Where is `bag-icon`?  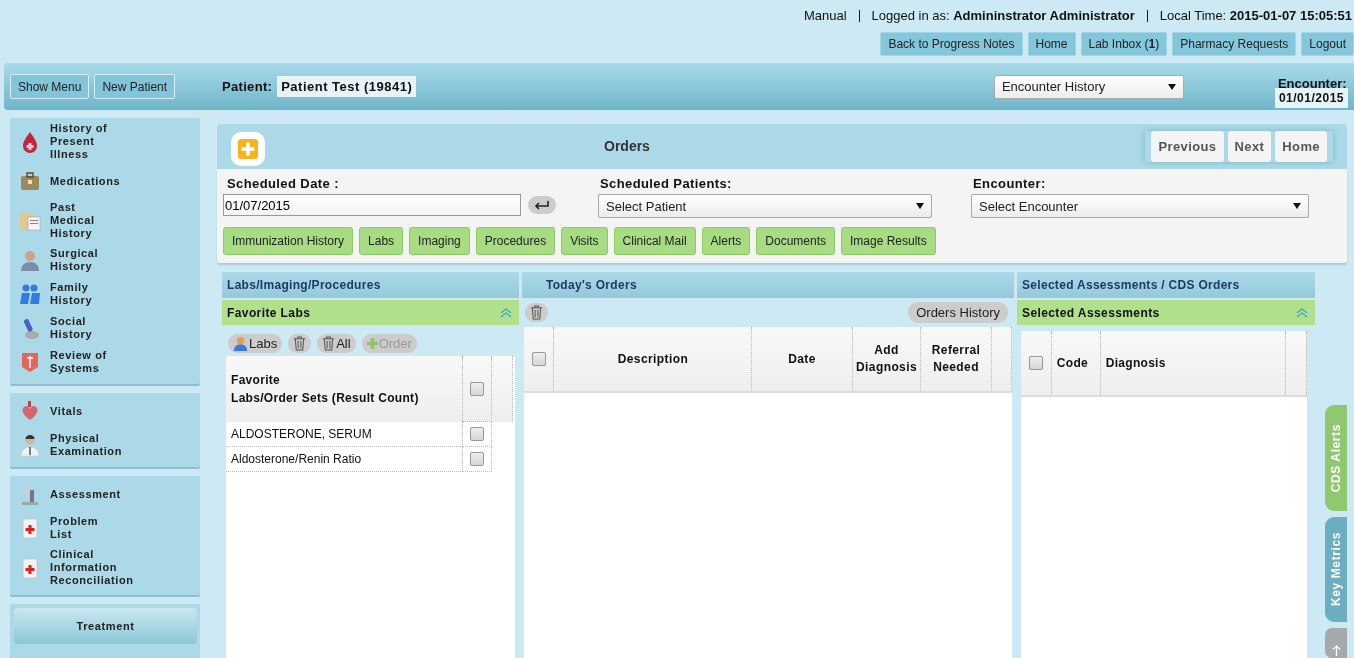
bag-icon is located at coordinates (30, 181).